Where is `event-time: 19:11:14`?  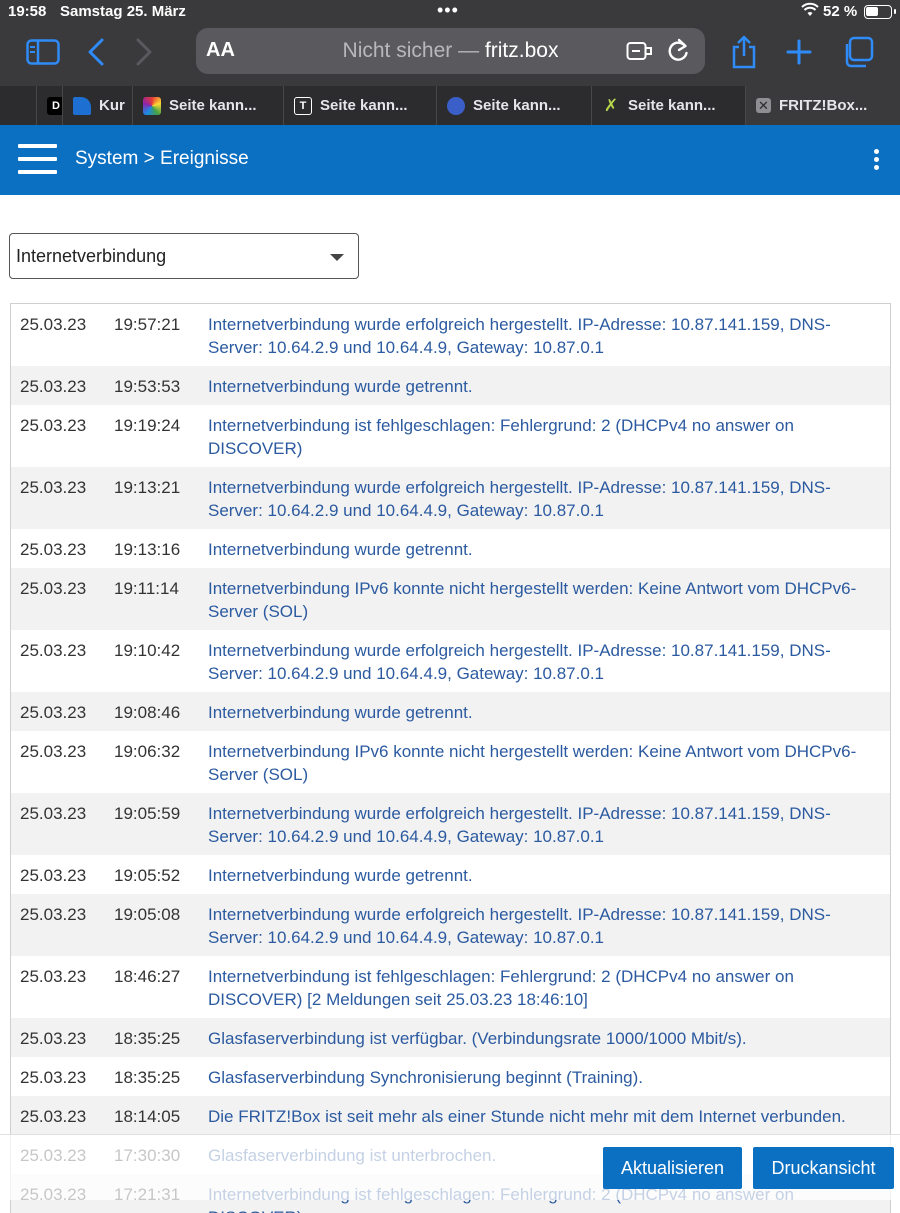
event-time: 19:11:14 is located at coordinates (146, 588).